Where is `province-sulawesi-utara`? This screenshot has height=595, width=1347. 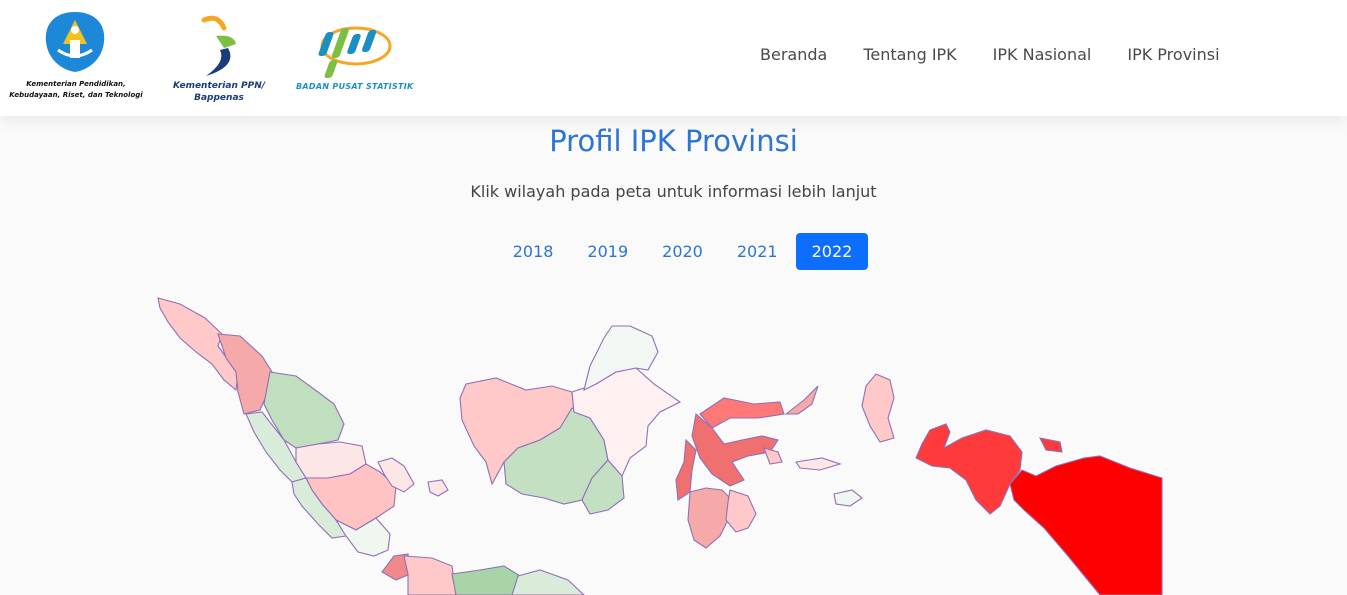
province-sulawesi-utara is located at coordinates (742, 413).